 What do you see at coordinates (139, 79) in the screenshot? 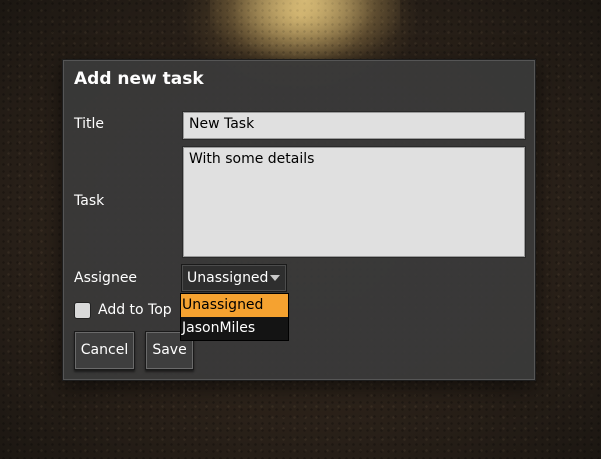
I see `dialog-title: Add new task` at bounding box center [139, 79].